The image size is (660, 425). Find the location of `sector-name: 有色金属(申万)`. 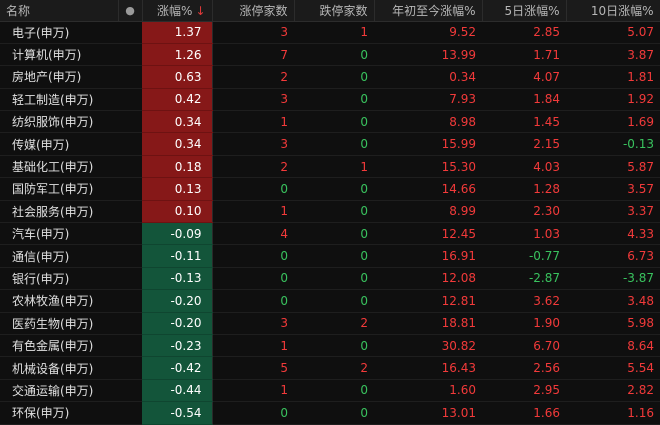

sector-name: 有色金属(申万) is located at coordinates (59, 346).